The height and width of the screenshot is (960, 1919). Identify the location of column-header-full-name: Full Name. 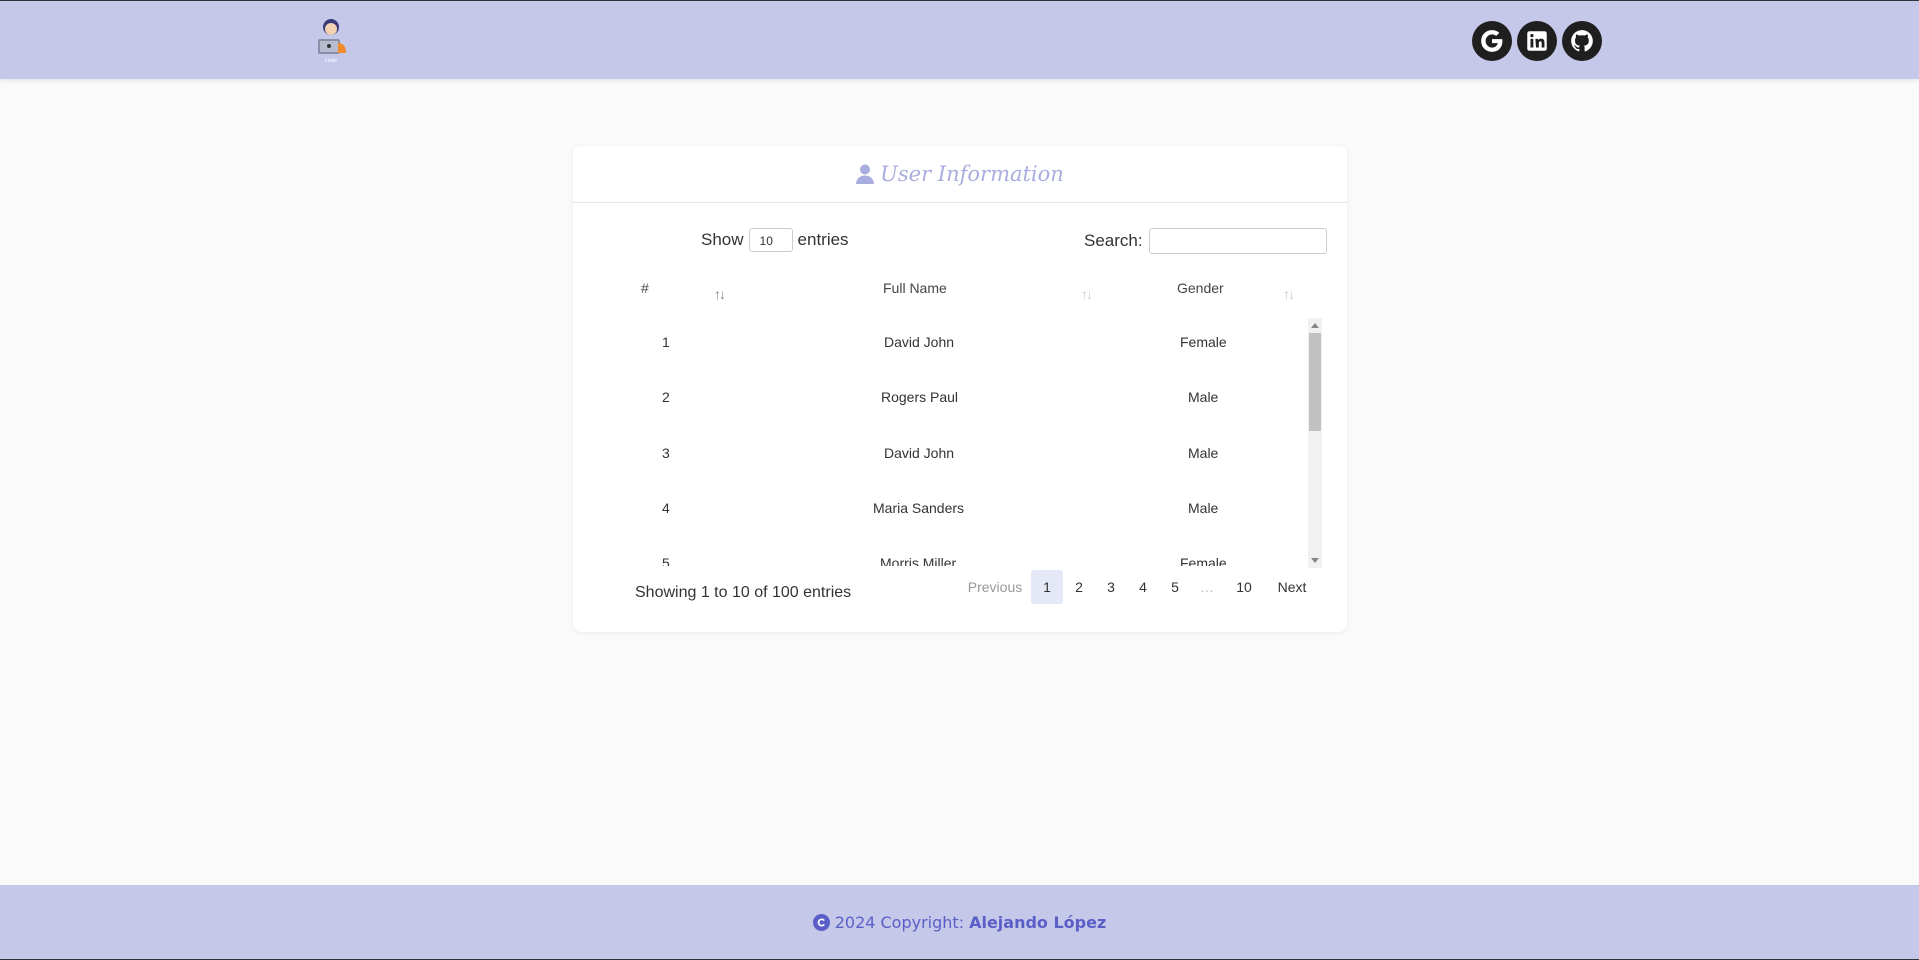
(915, 288).